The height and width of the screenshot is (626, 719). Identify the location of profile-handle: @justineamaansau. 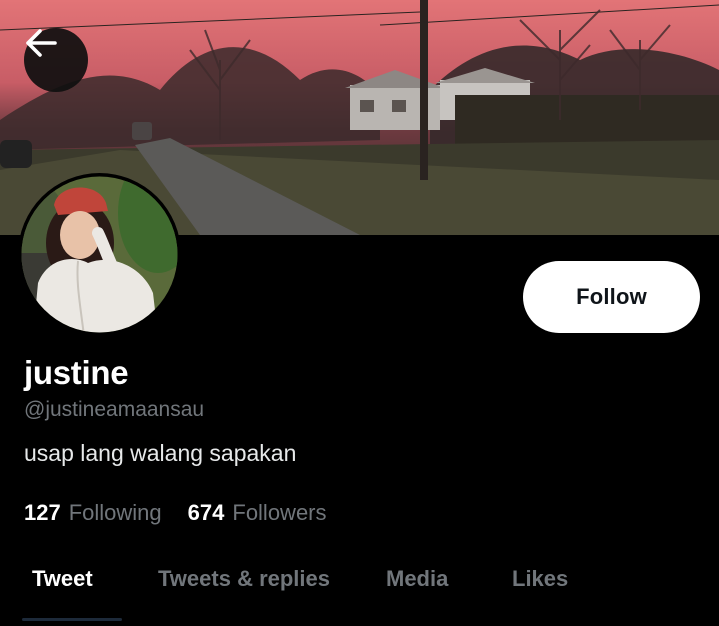
(114, 409).